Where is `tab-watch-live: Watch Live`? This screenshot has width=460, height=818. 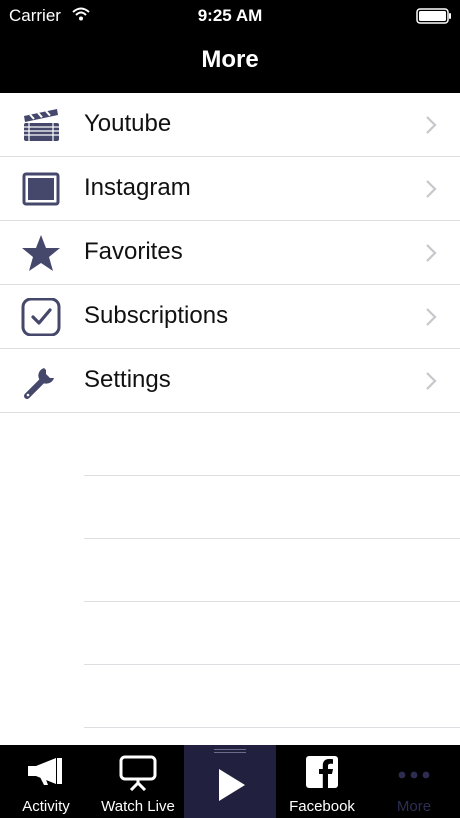
tab-watch-live: Watch Live is located at coordinates (138, 781).